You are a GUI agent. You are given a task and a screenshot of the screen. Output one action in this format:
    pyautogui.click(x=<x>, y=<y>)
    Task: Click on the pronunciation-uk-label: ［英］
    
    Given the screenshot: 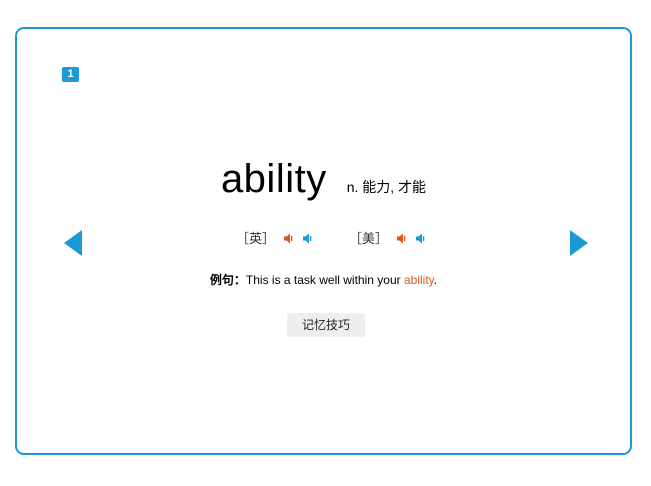 What is the action you would take?
    pyautogui.click(x=256, y=238)
    